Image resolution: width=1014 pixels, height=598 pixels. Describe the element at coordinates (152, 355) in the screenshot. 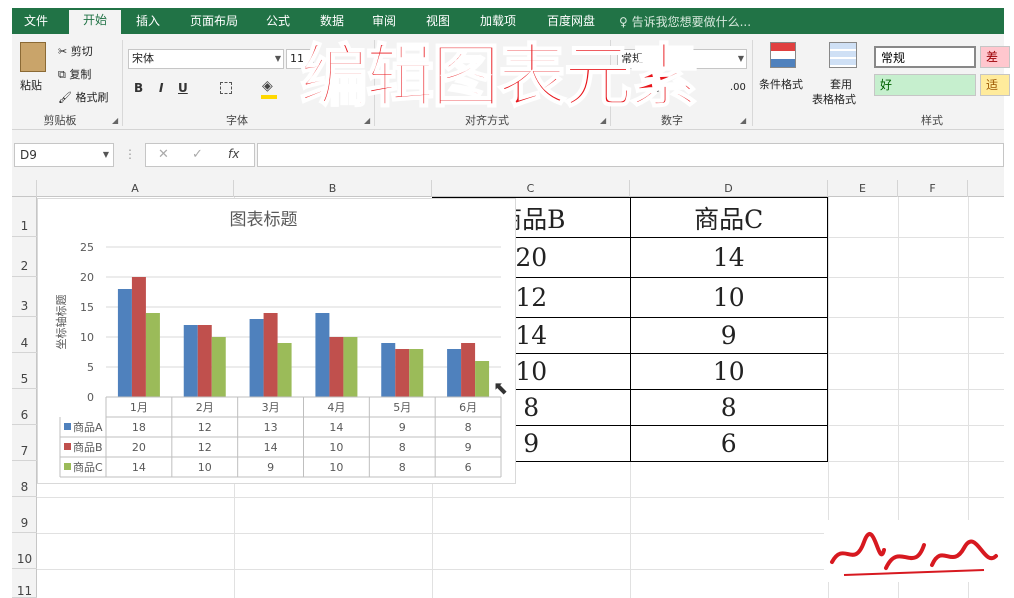

I see `bar-商品C-1月` at that location.